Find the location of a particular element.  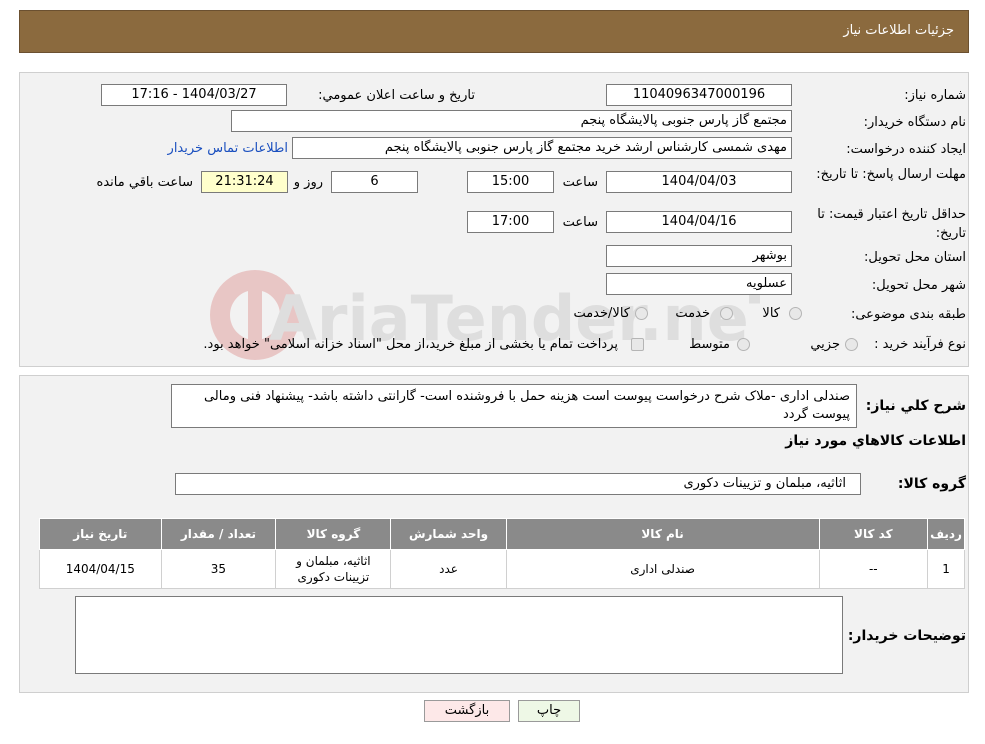

cell-goods-group: اثاثیه، مبلمان و تزیینات دکوری is located at coordinates (333, 569).